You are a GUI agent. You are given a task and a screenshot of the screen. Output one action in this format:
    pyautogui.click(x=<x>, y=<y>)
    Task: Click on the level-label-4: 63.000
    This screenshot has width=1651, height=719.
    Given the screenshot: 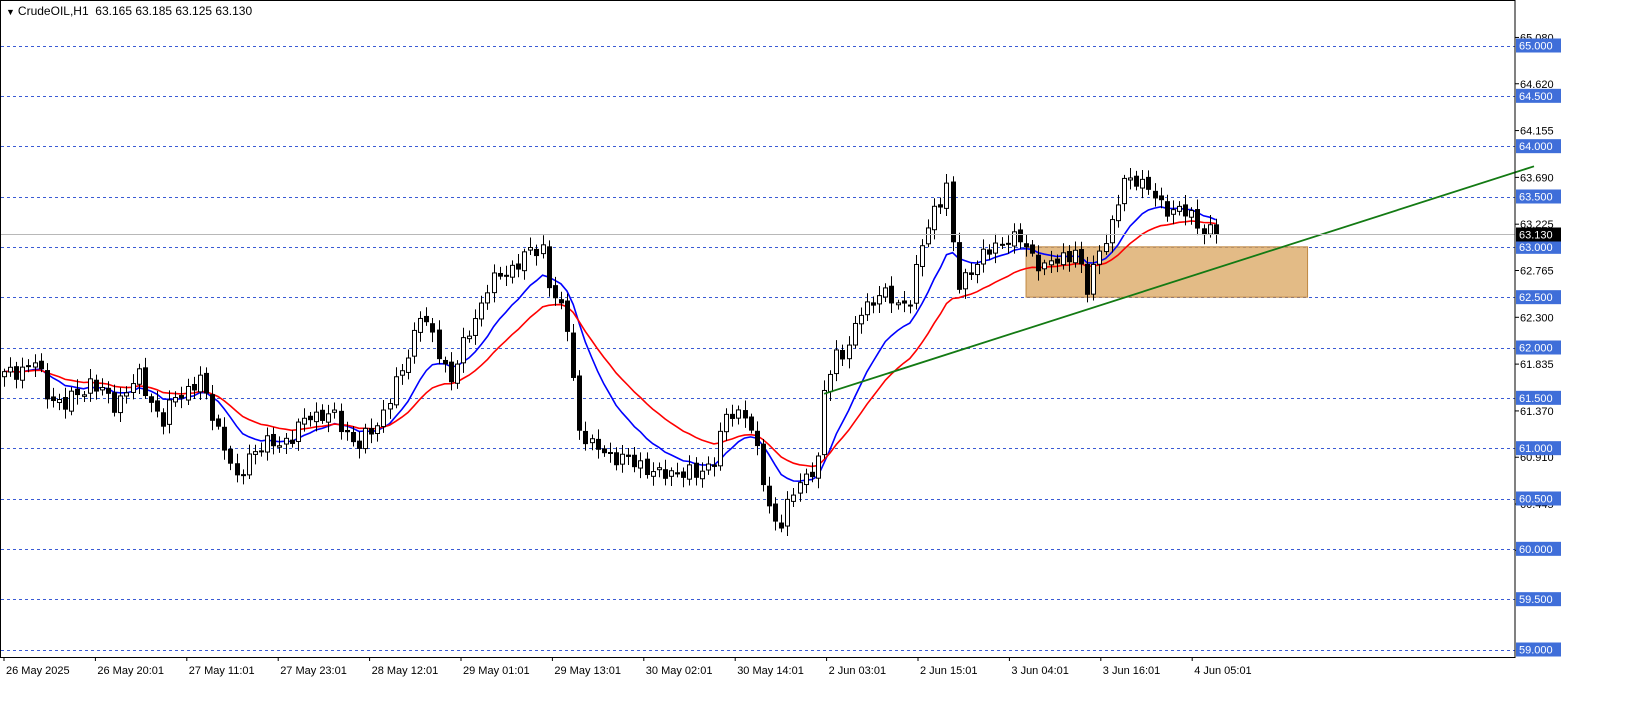 What is the action you would take?
    pyautogui.click(x=1538, y=246)
    